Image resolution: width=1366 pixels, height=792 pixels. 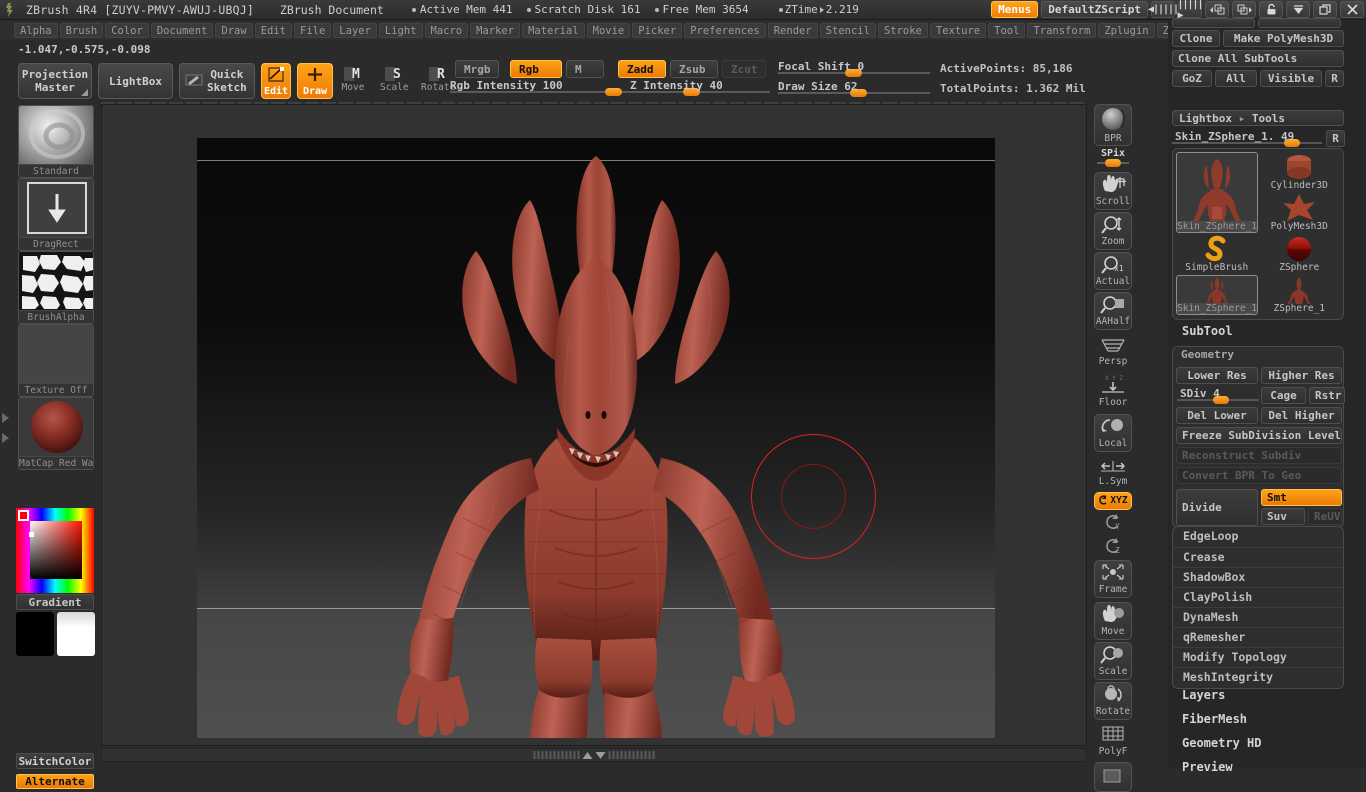 I want to click on local-button: Local, so click(x=1113, y=433).